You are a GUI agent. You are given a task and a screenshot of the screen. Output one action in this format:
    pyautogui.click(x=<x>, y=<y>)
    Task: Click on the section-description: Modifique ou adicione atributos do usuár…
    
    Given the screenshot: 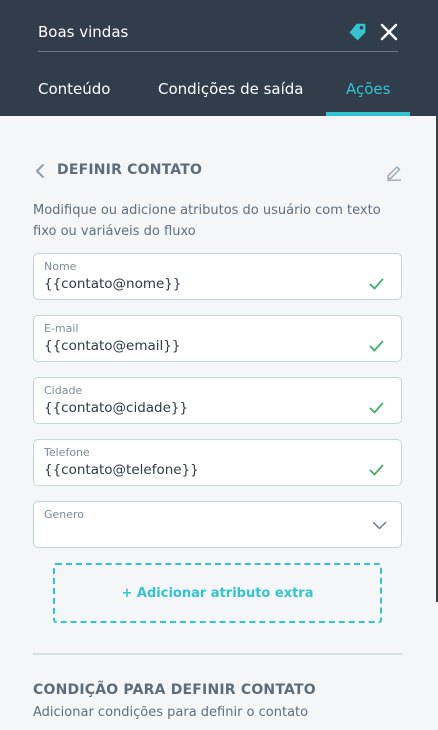 What is the action you would take?
    pyautogui.click(x=207, y=221)
    